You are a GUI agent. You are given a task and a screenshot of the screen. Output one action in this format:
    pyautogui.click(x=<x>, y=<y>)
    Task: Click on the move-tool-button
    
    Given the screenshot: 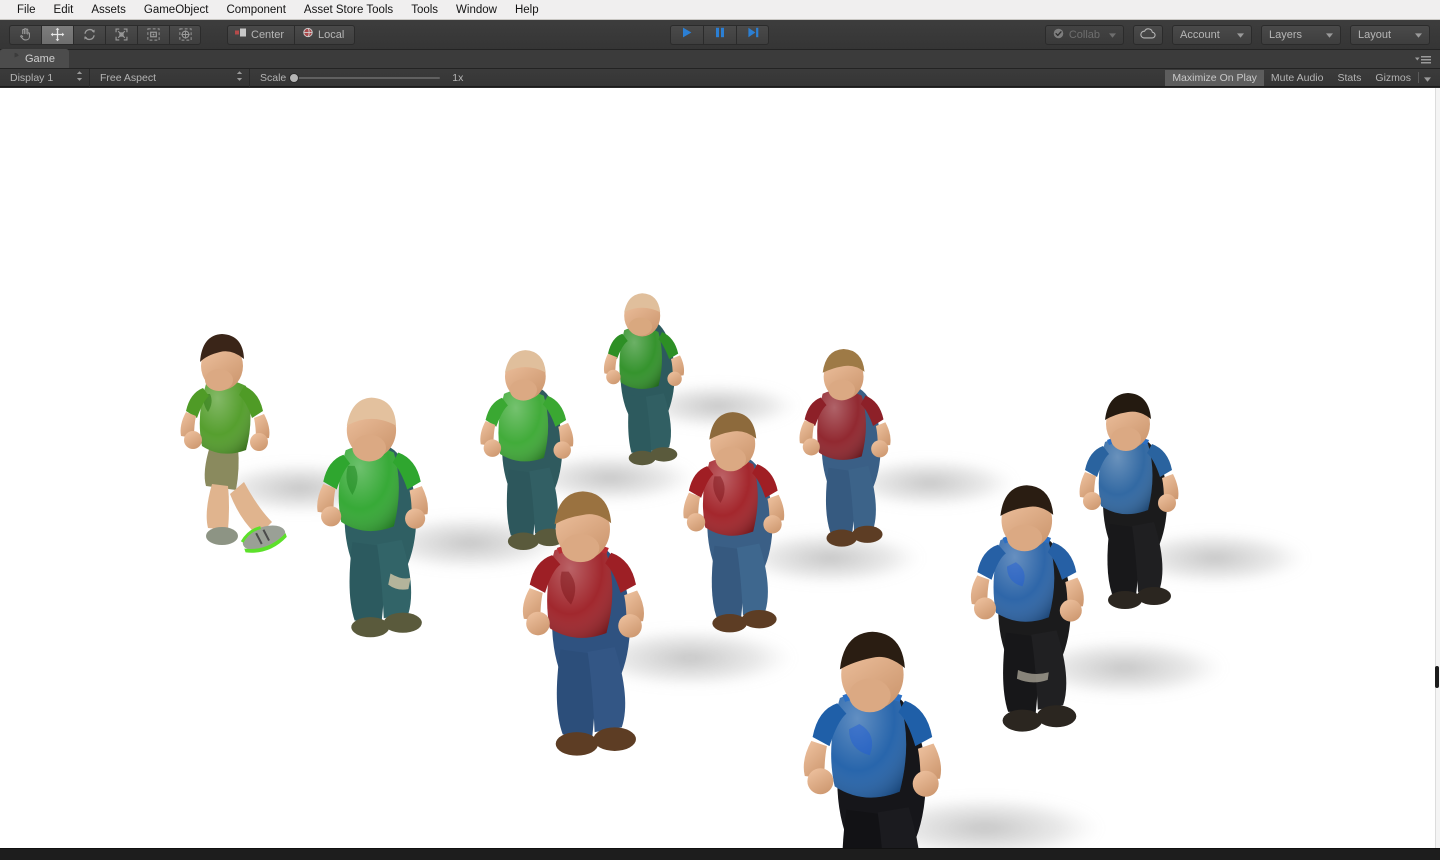 What is the action you would take?
    pyautogui.click(x=57, y=34)
    